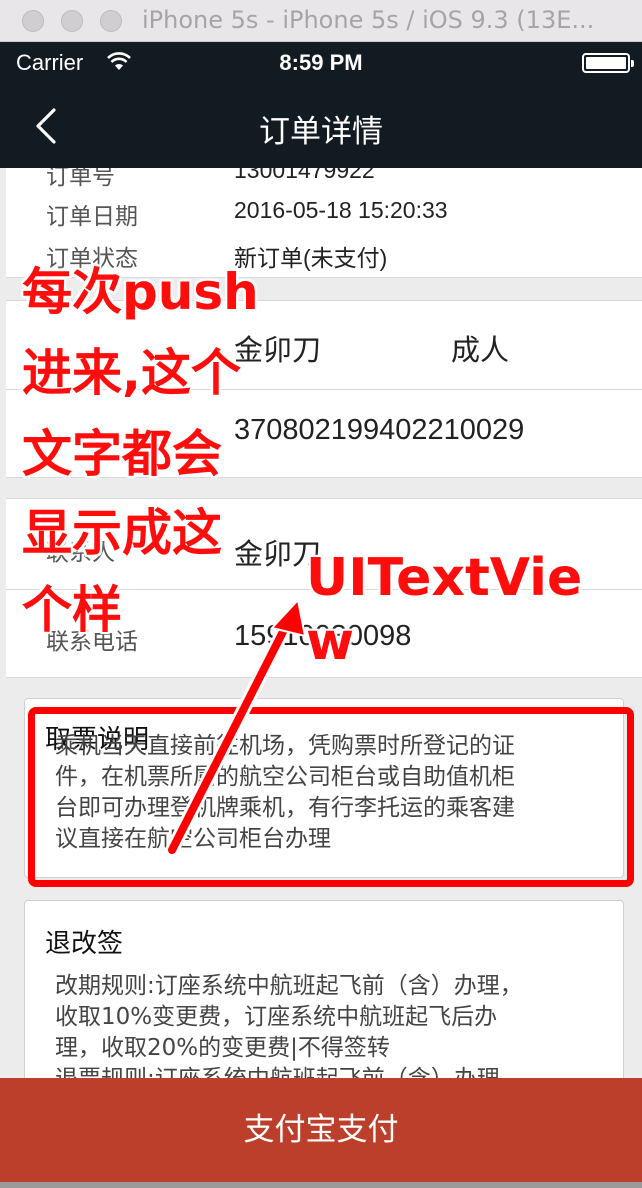  Describe the element at coordinates (379, 430) in the screenshot. I see `passenger-id-number: 370802199402210029` at that location.